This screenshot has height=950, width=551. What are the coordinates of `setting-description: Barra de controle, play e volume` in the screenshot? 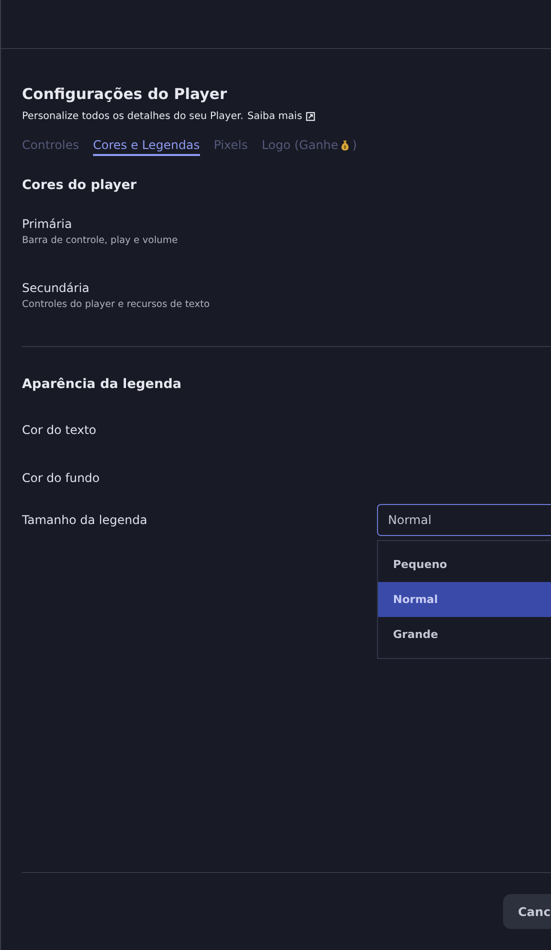 It's located at (100, 240).